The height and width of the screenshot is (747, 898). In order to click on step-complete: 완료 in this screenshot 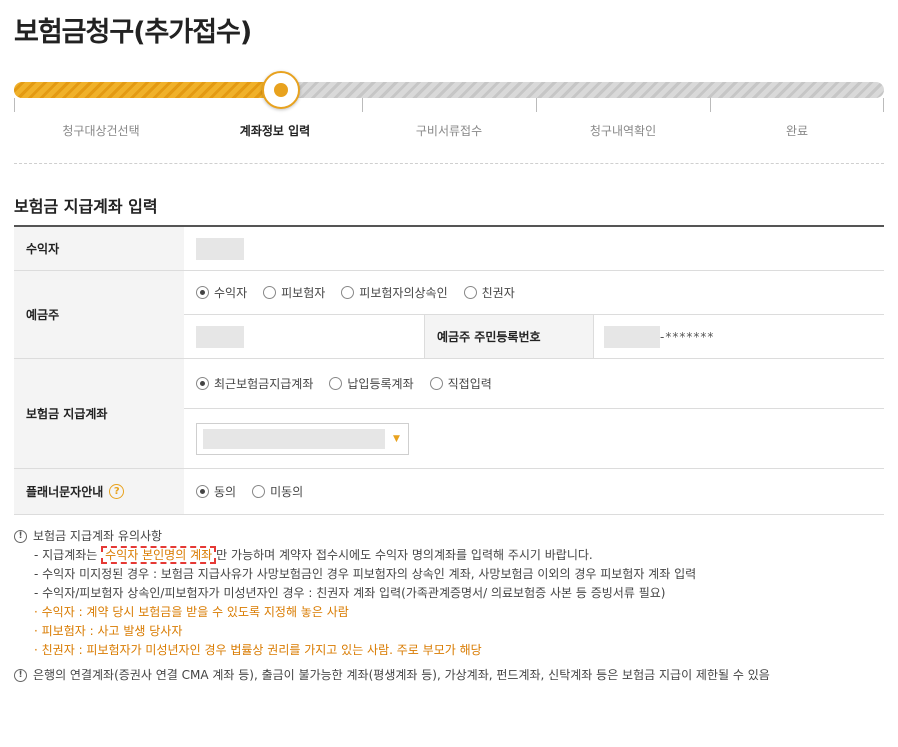, I will do `click(797, 131)`.